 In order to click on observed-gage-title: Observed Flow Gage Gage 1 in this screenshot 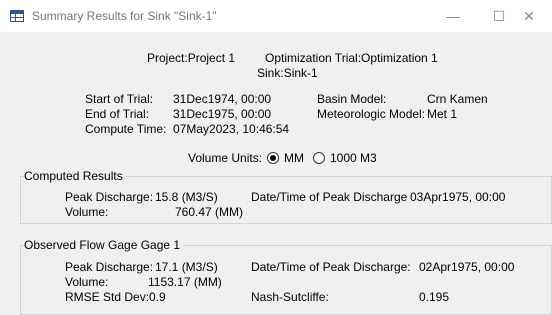, I will do `click(104, 245)`.